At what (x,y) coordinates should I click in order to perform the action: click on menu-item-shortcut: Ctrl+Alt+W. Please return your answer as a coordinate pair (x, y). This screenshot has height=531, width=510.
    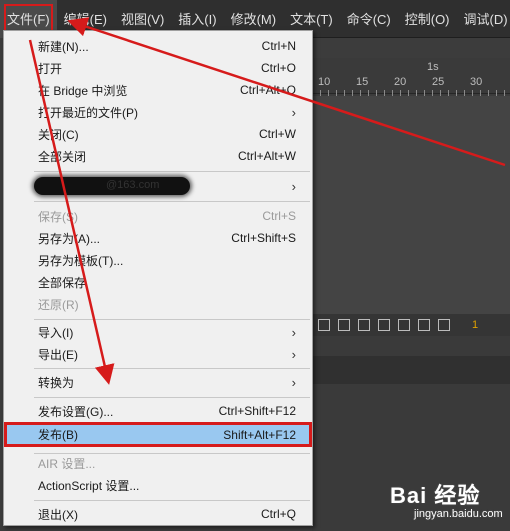
    Looking at the image, I should click on (266, 156).